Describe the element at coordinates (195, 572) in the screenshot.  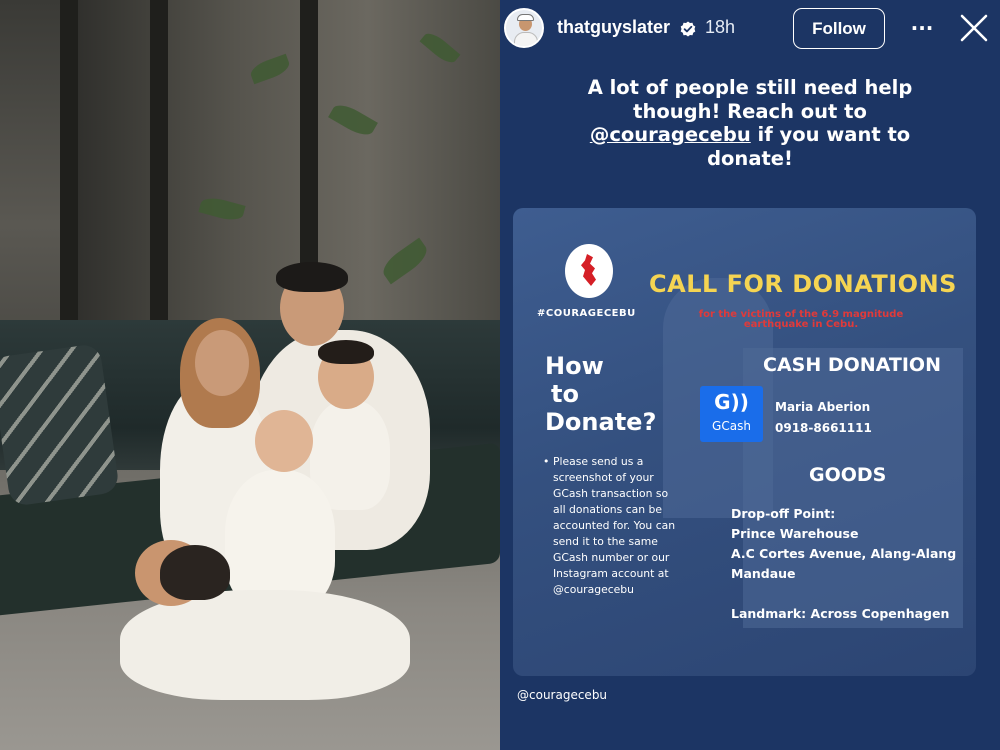
I see `boy-hair` at that location.